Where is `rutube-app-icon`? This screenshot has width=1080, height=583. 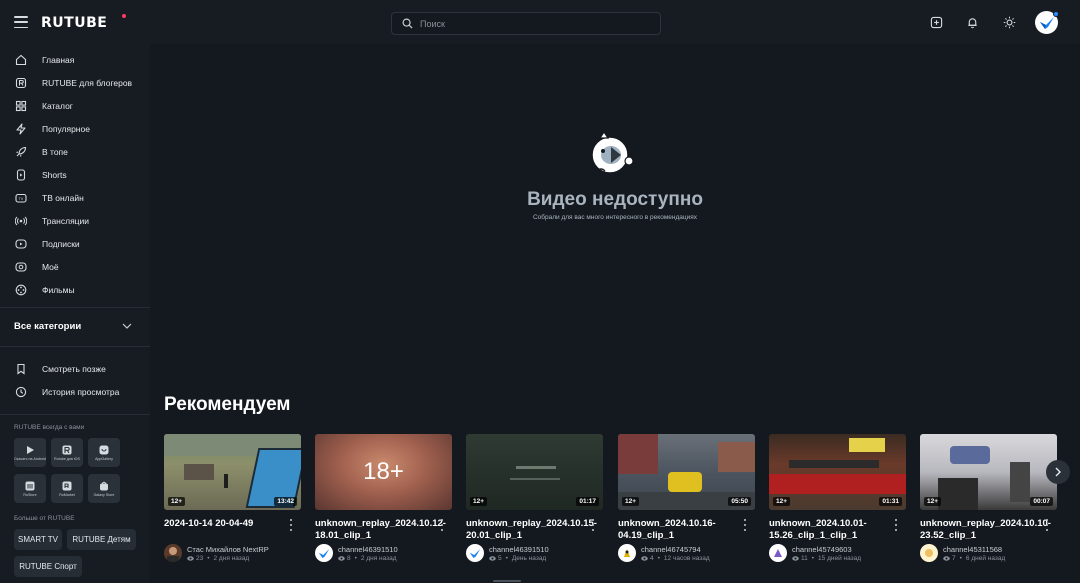 rutube-app-icon is located at coordinates (67, 450).